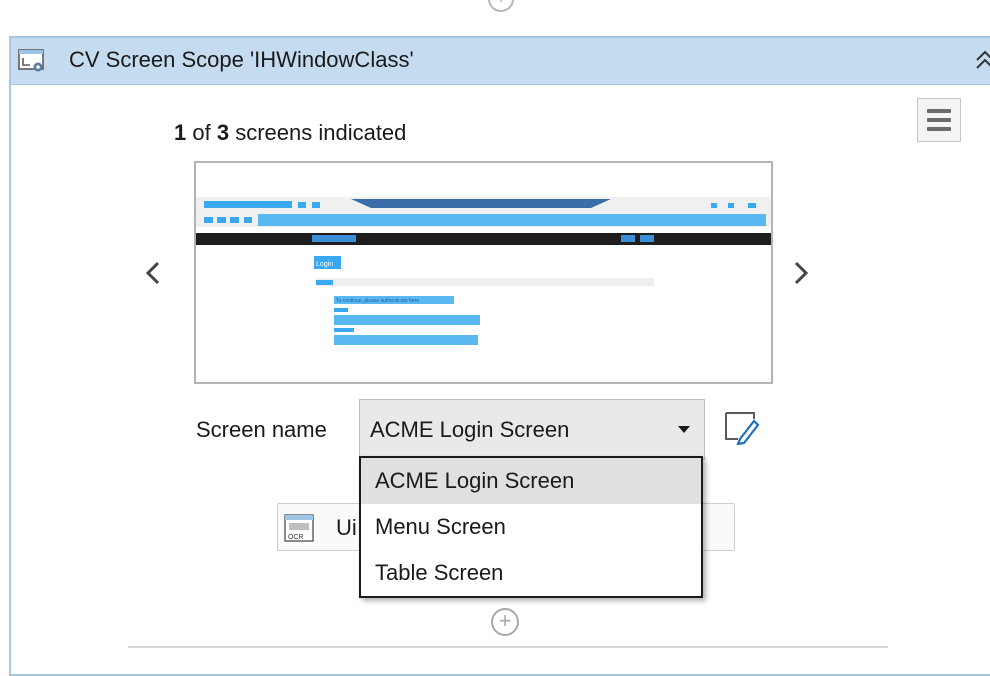  I want to click on dropdown-caret-icon, so click(684, 429).